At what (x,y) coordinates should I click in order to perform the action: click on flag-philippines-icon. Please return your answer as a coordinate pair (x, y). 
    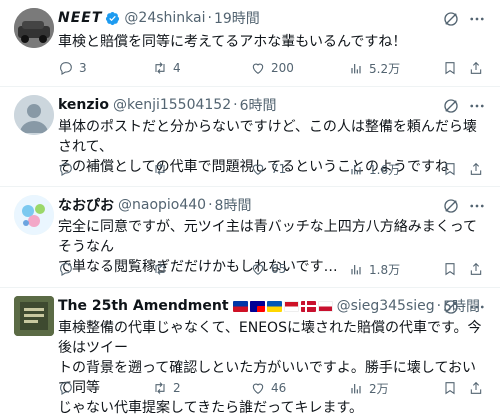
    Looking at the image, I should click on (240, 306).